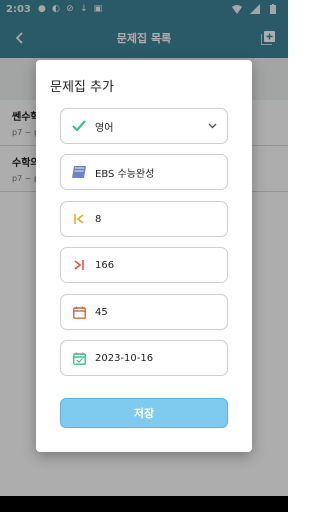  What do you see at coordinates (104, 128) in the screenshot?
I see `subject-value: 영어` at bounding box center [104, 128].